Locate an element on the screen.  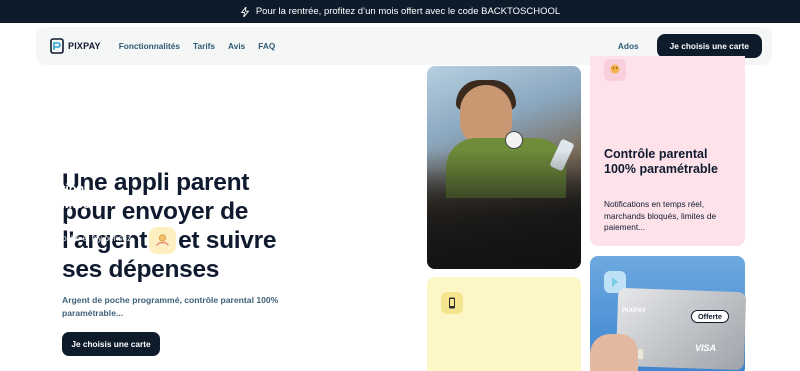
nav-link-fonctionnalites: Fonctionnalités is located at coordinates (149, 46).